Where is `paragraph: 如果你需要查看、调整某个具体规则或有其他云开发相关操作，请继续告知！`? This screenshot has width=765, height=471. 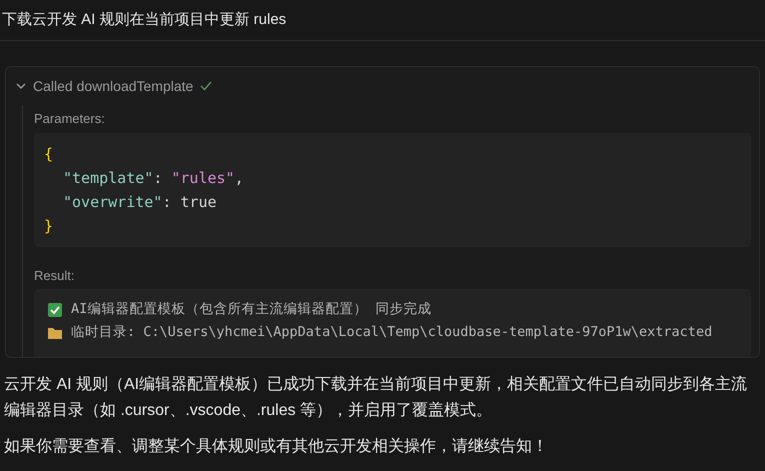
paragraph: 如果你需要查看、调整某个具体规则或有其他云开发相关操作，请继续告知！ is located at coordinates (276, 446).